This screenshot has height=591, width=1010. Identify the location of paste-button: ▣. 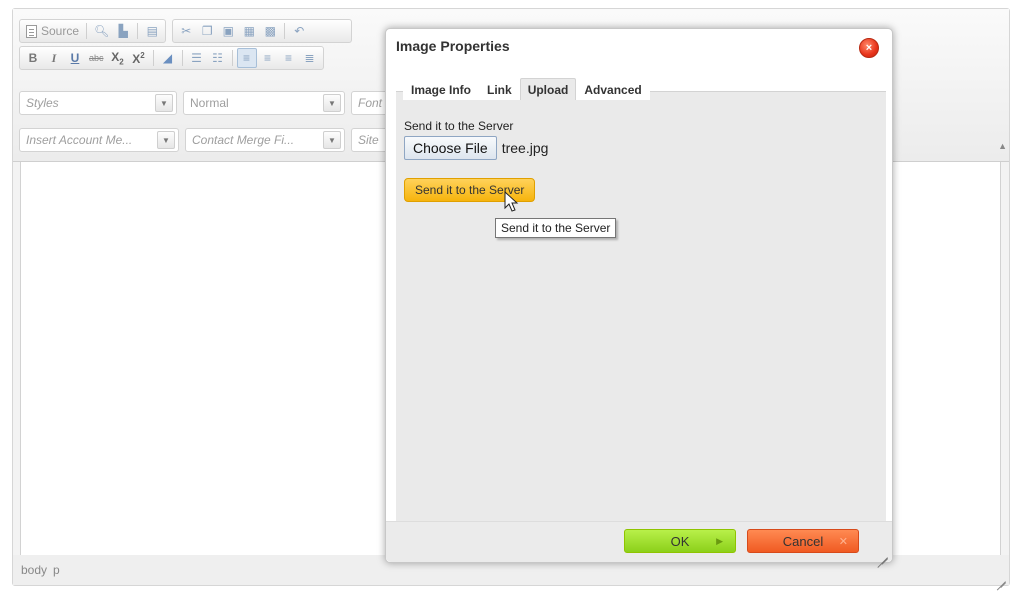
(228, 31).